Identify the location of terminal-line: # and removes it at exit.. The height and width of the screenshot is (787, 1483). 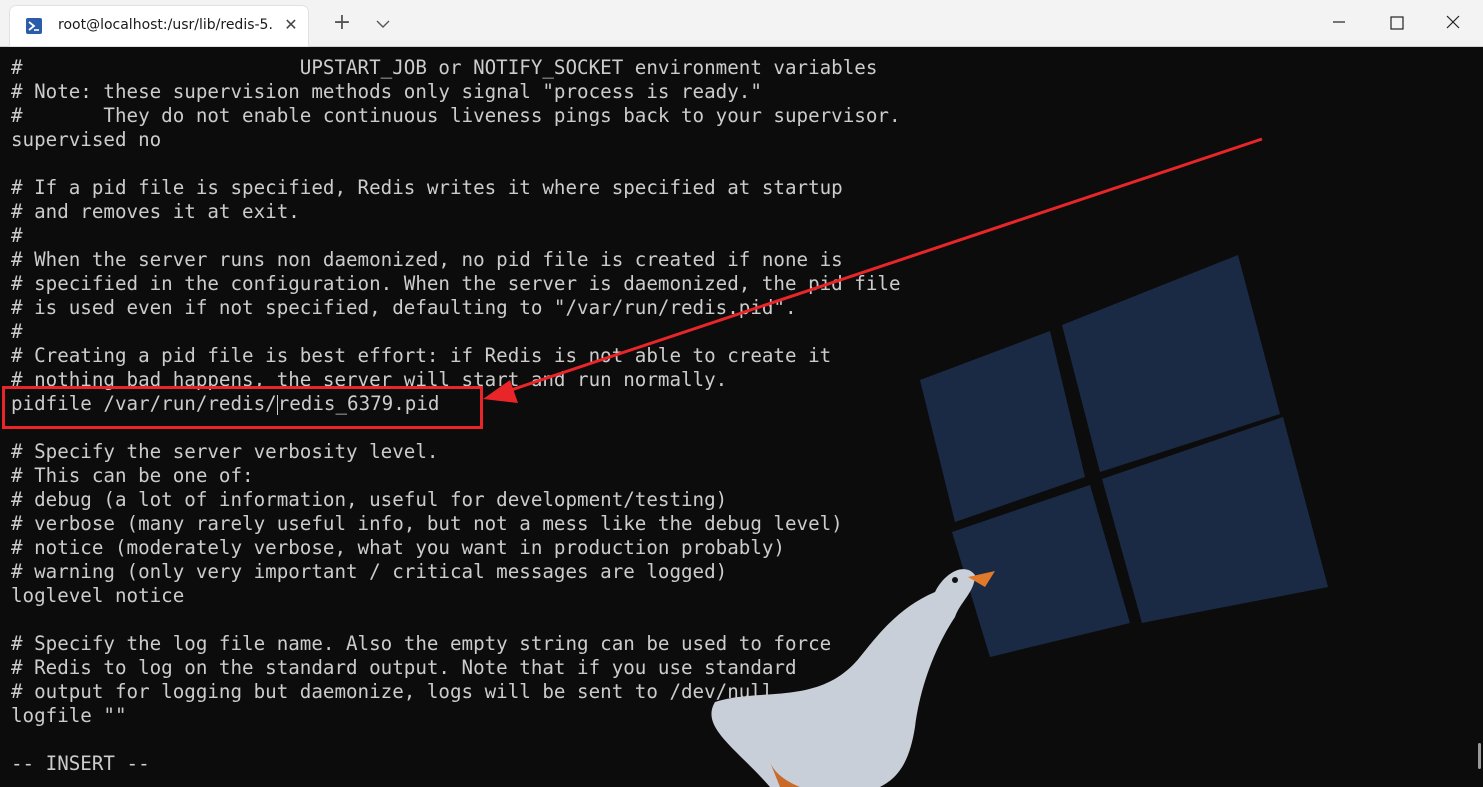
(155, 211).